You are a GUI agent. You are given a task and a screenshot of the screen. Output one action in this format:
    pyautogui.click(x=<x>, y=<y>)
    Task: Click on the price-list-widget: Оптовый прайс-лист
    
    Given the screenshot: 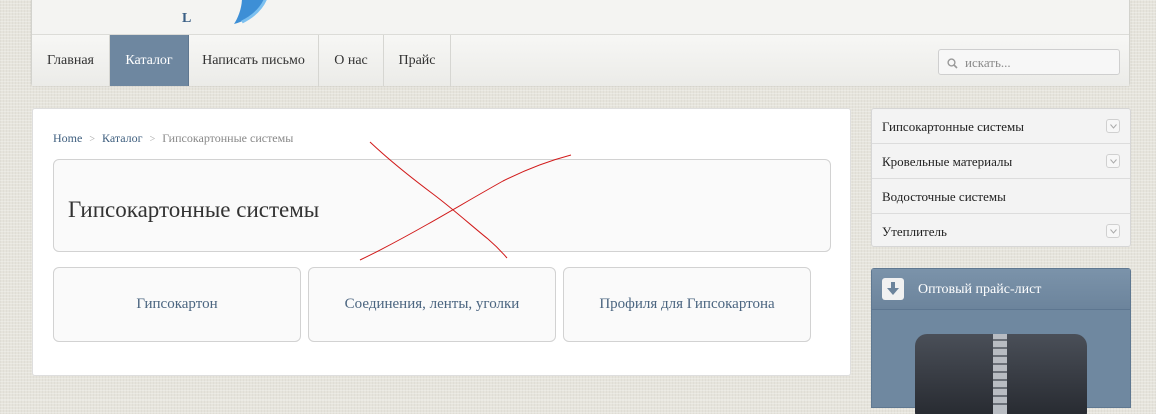 What is the action you would take?
    pyautogui.click(x=1001, y=341)
    